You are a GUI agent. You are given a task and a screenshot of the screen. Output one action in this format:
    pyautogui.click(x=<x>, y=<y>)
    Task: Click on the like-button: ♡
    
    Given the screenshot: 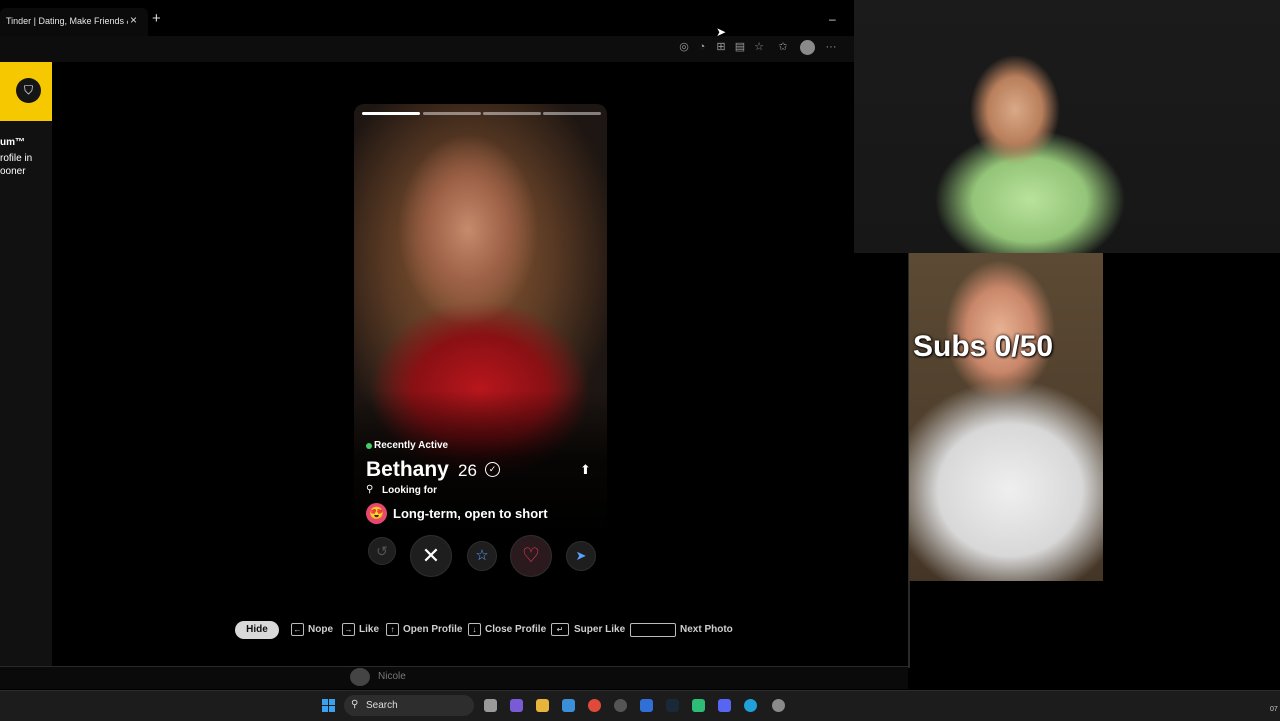 What is the action you would take?
    pyautogui.click(x=531, y=556)
    